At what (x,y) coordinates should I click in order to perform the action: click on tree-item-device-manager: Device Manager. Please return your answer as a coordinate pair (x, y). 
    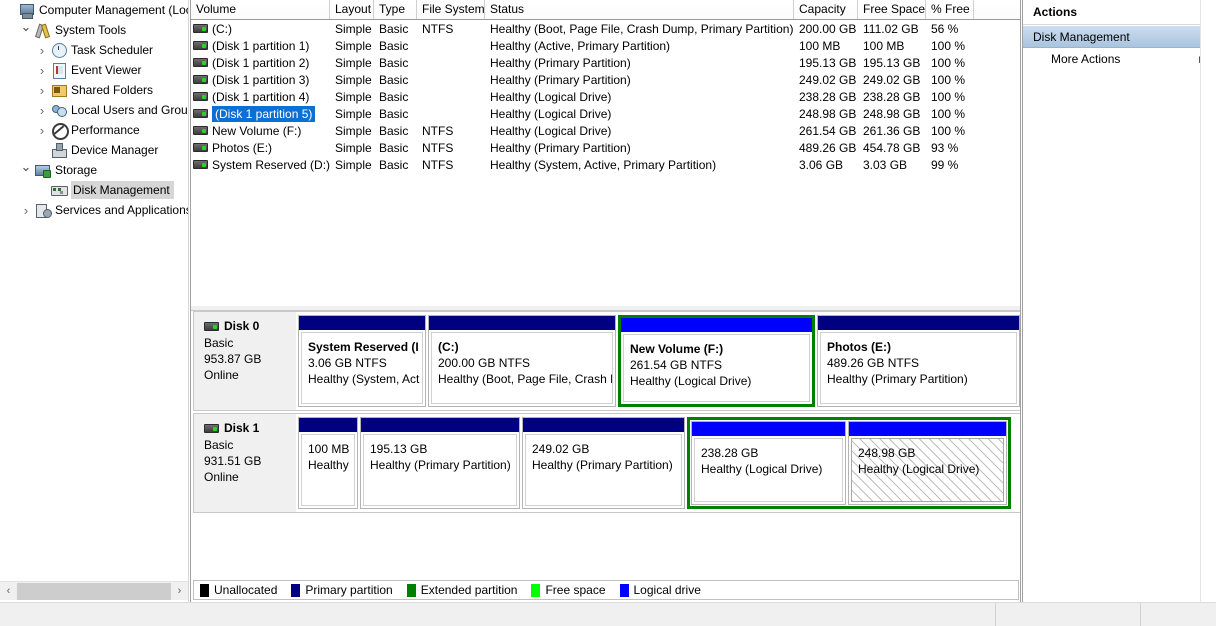
    Looking at the image, I should click on (94, 150).